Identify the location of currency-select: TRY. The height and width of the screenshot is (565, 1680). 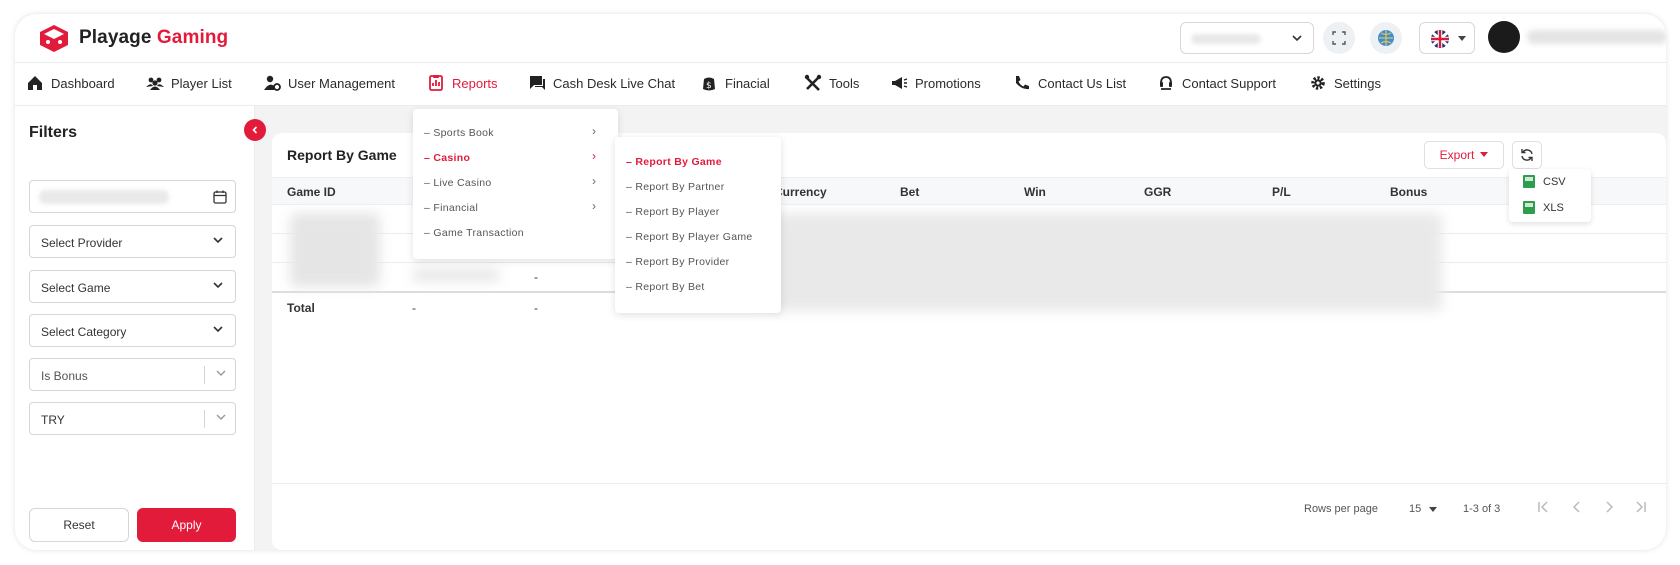
(132, 418).